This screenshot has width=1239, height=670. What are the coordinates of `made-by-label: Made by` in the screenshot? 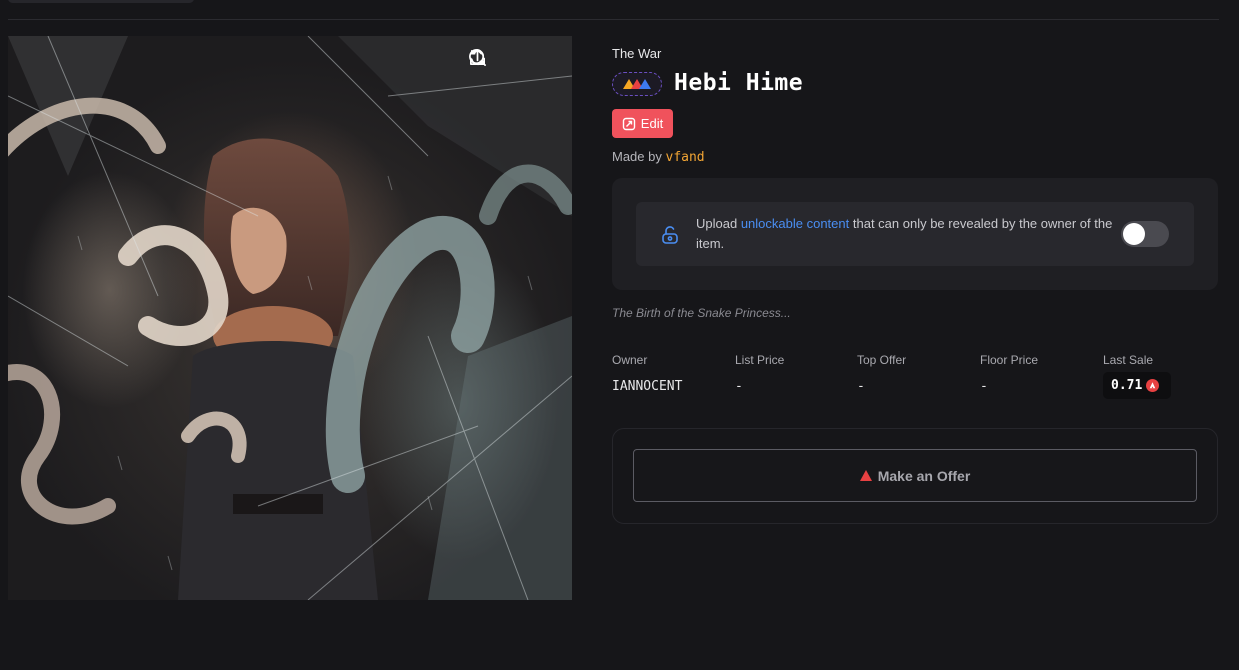 It's located at (637, 156).